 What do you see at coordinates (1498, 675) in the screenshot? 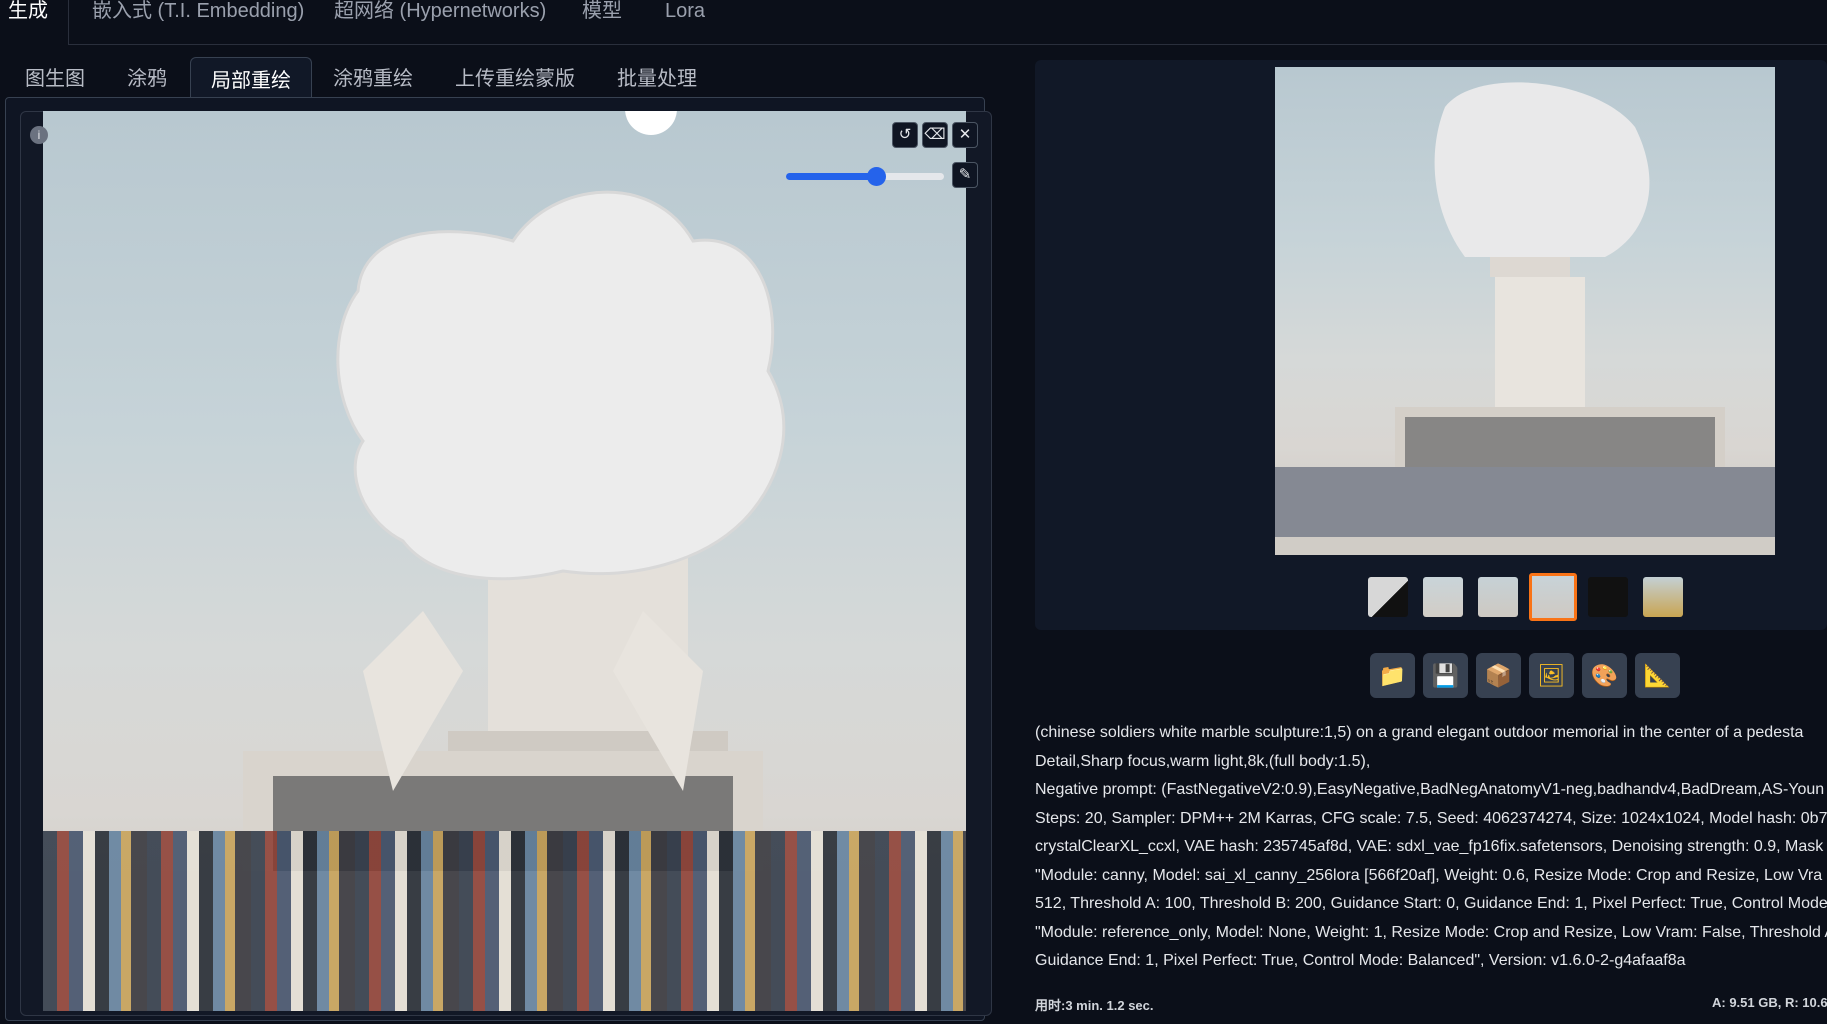
I see `zip-icon: 📦` at bounding box center [1498, 675].